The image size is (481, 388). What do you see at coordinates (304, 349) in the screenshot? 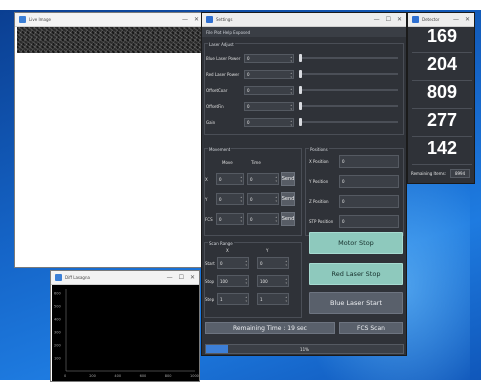
I see `scan-progress-bar: 11%` at bounding box center [304, 349].